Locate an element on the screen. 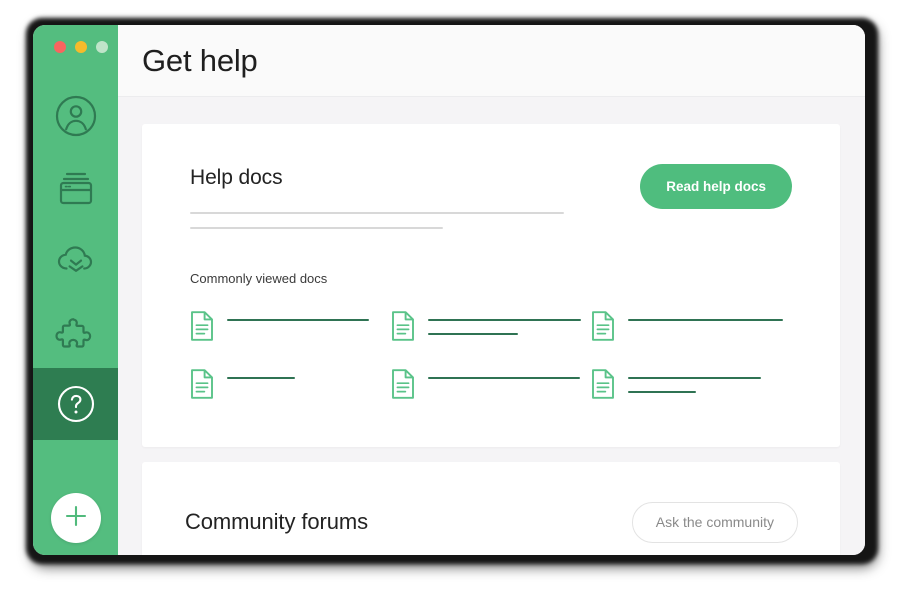  puzzle-piece-icon is located at coordinates (76, 332).